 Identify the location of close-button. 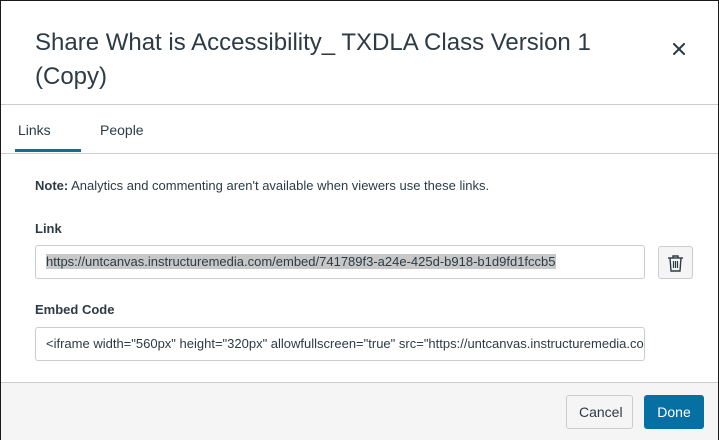
(679, 49).